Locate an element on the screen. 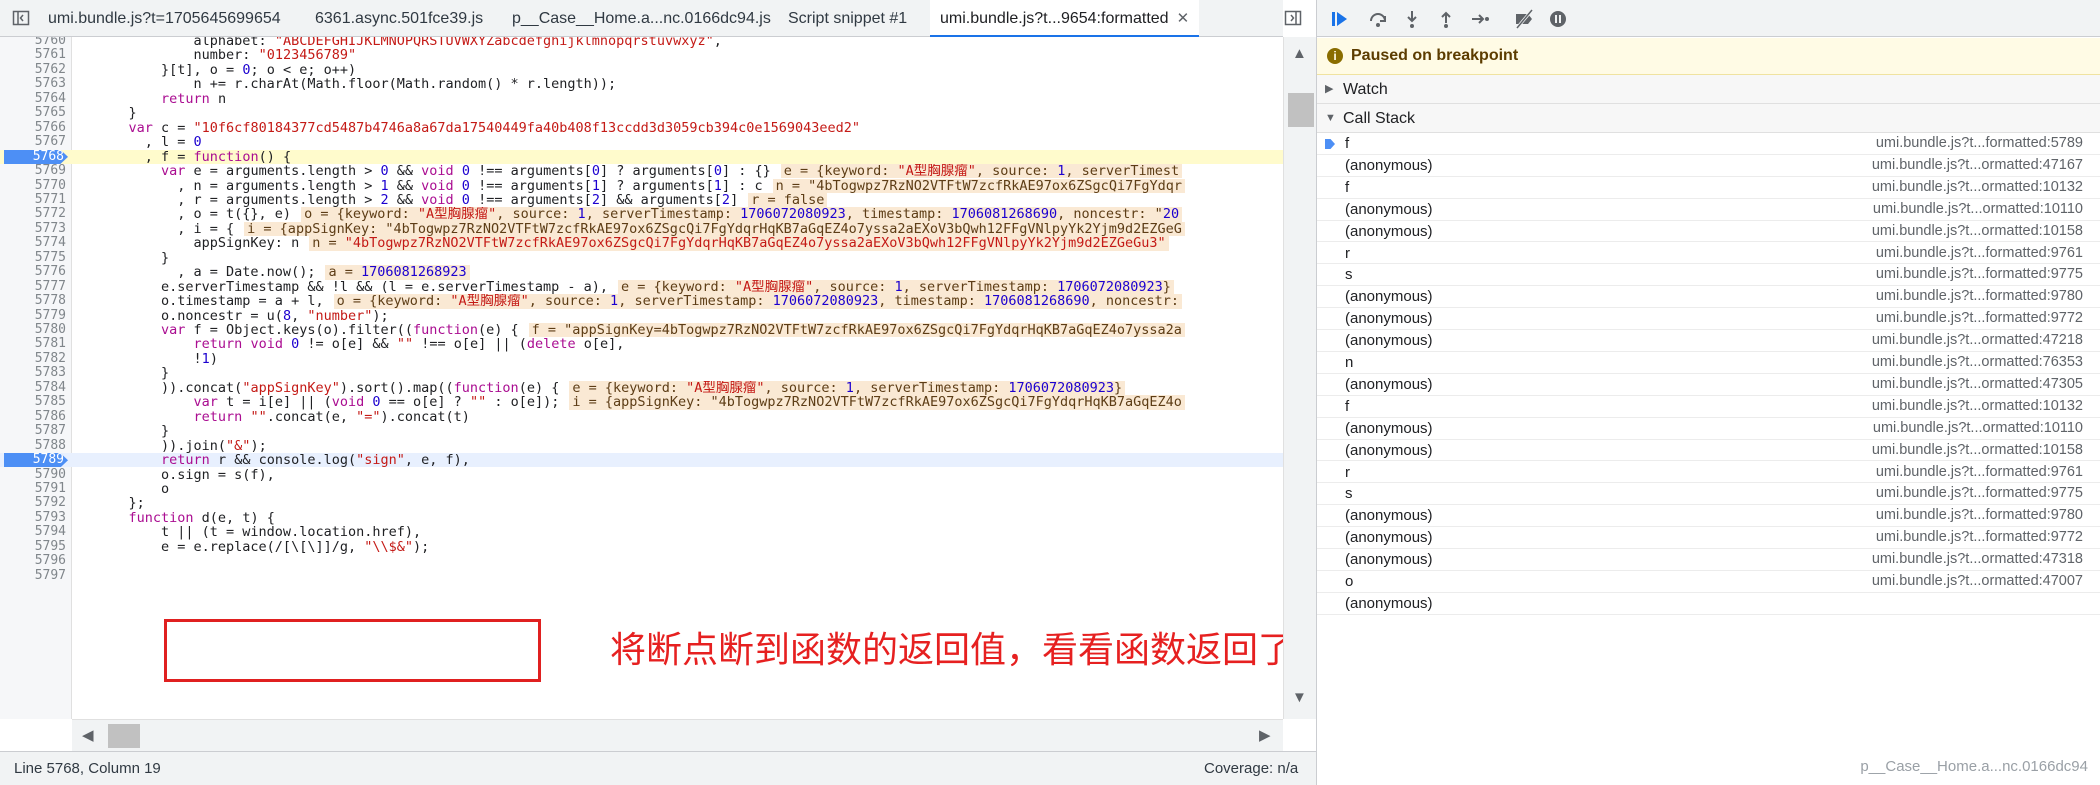  editor-tab: umi.bundle.js?t...9654:formatted ✕ is located at coordinates (1065, 18).